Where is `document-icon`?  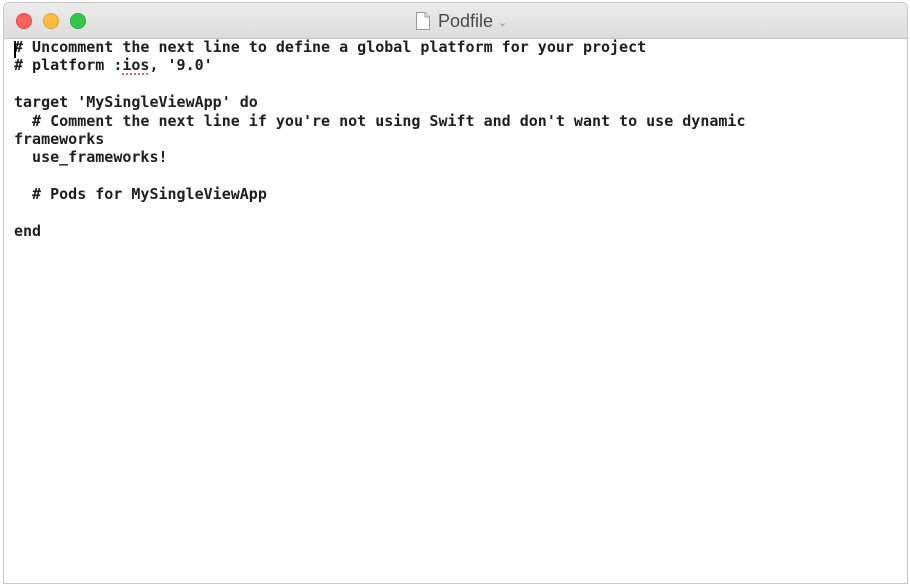 document-icon is located at coordinates (423, 21).